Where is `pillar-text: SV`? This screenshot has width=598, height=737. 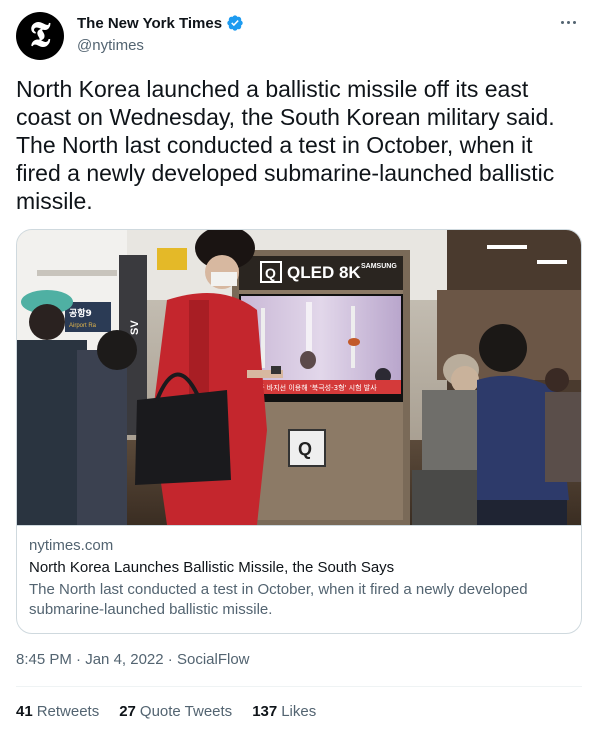 pillar-text: SV is located at coordinates (135, 327).